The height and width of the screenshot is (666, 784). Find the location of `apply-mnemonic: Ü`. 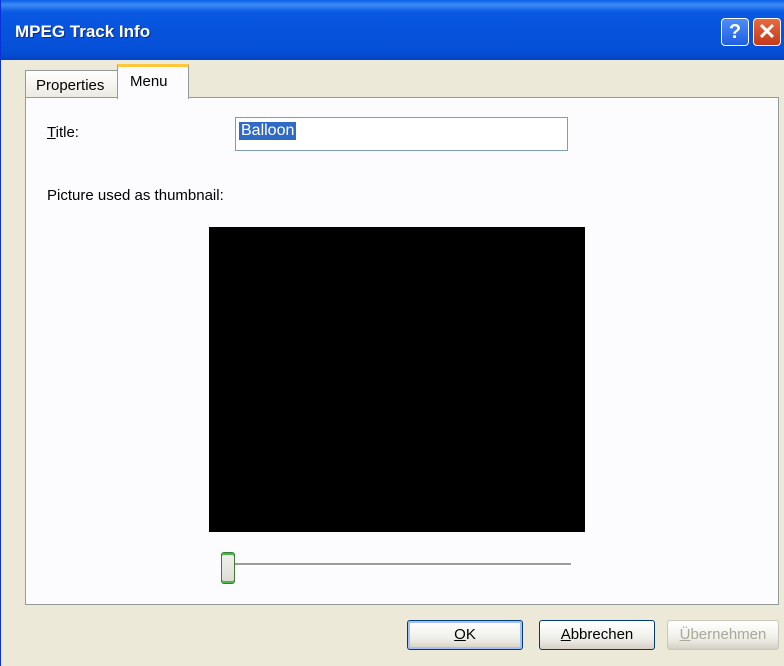

apply-mnemonic: Ü is located at coordinates (685, 634).